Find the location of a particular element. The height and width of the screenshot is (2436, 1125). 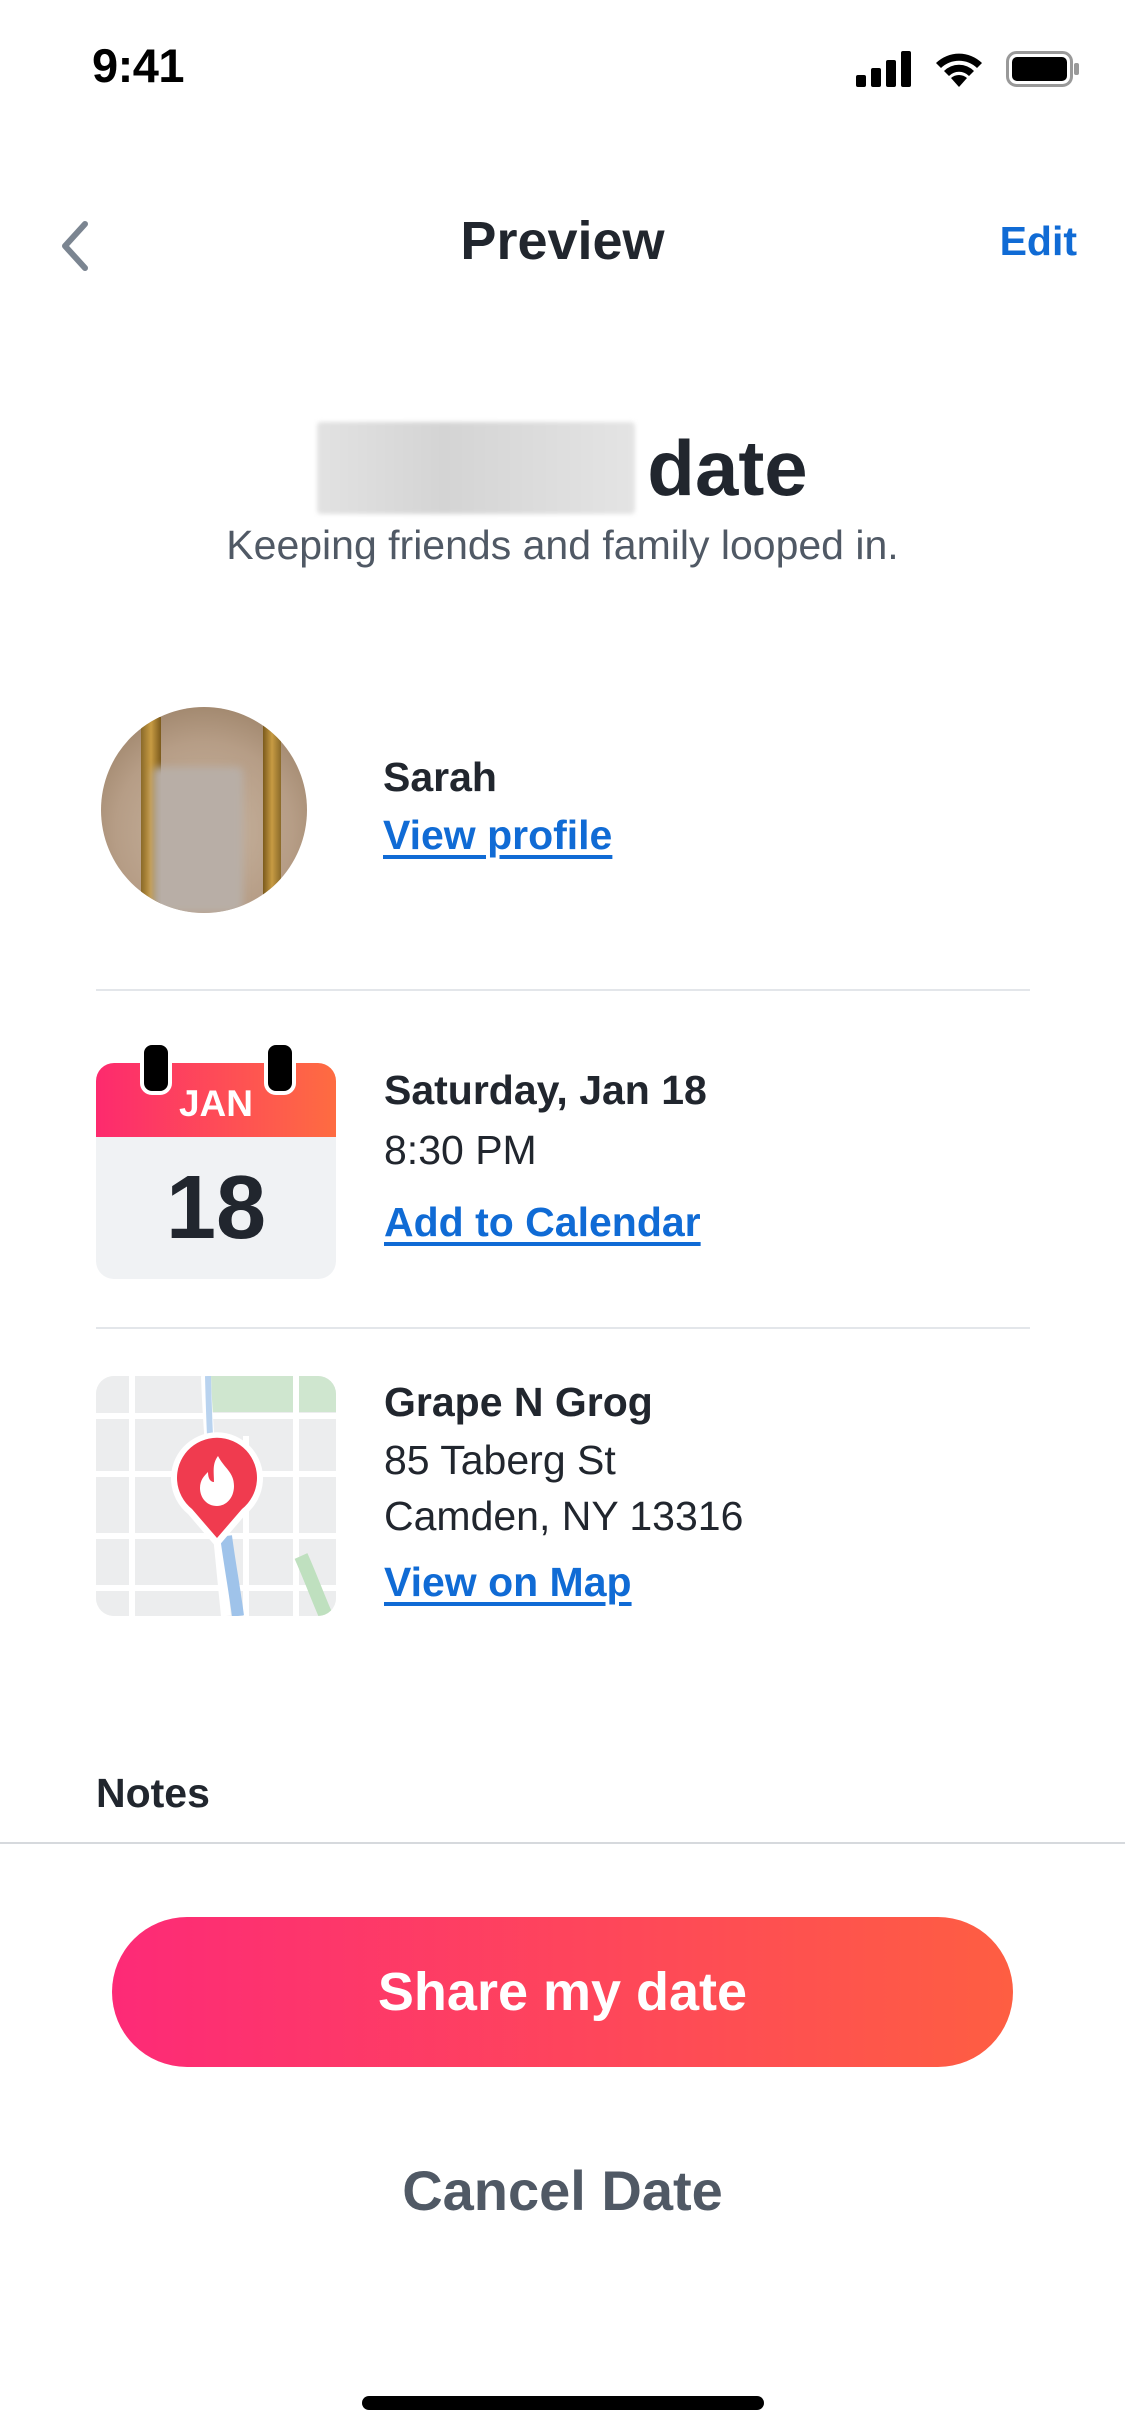

home-indicator is located at coordinates (563, 2403).